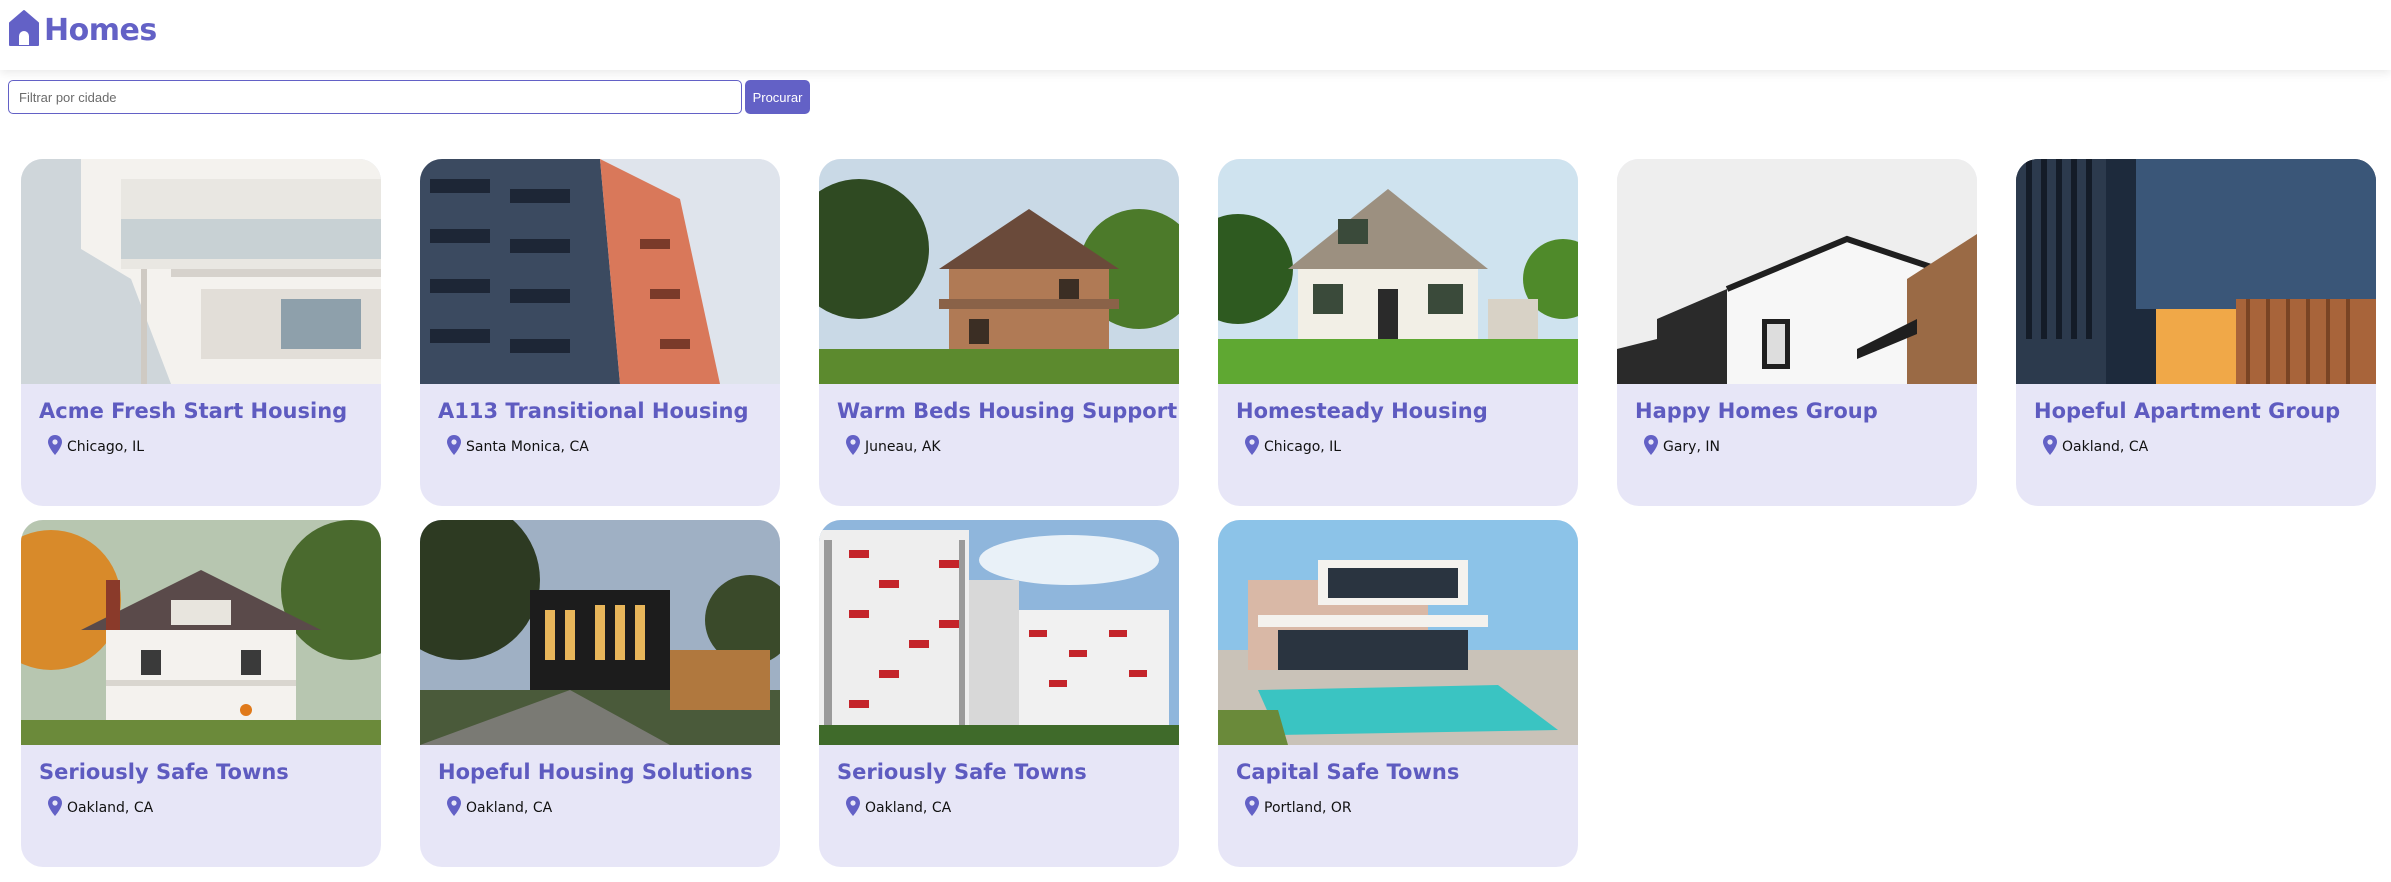  Describe the element at coordinates (1007, 411) in the screenshot. I see `listing-title: Warm Beds Housing Support` at that location.